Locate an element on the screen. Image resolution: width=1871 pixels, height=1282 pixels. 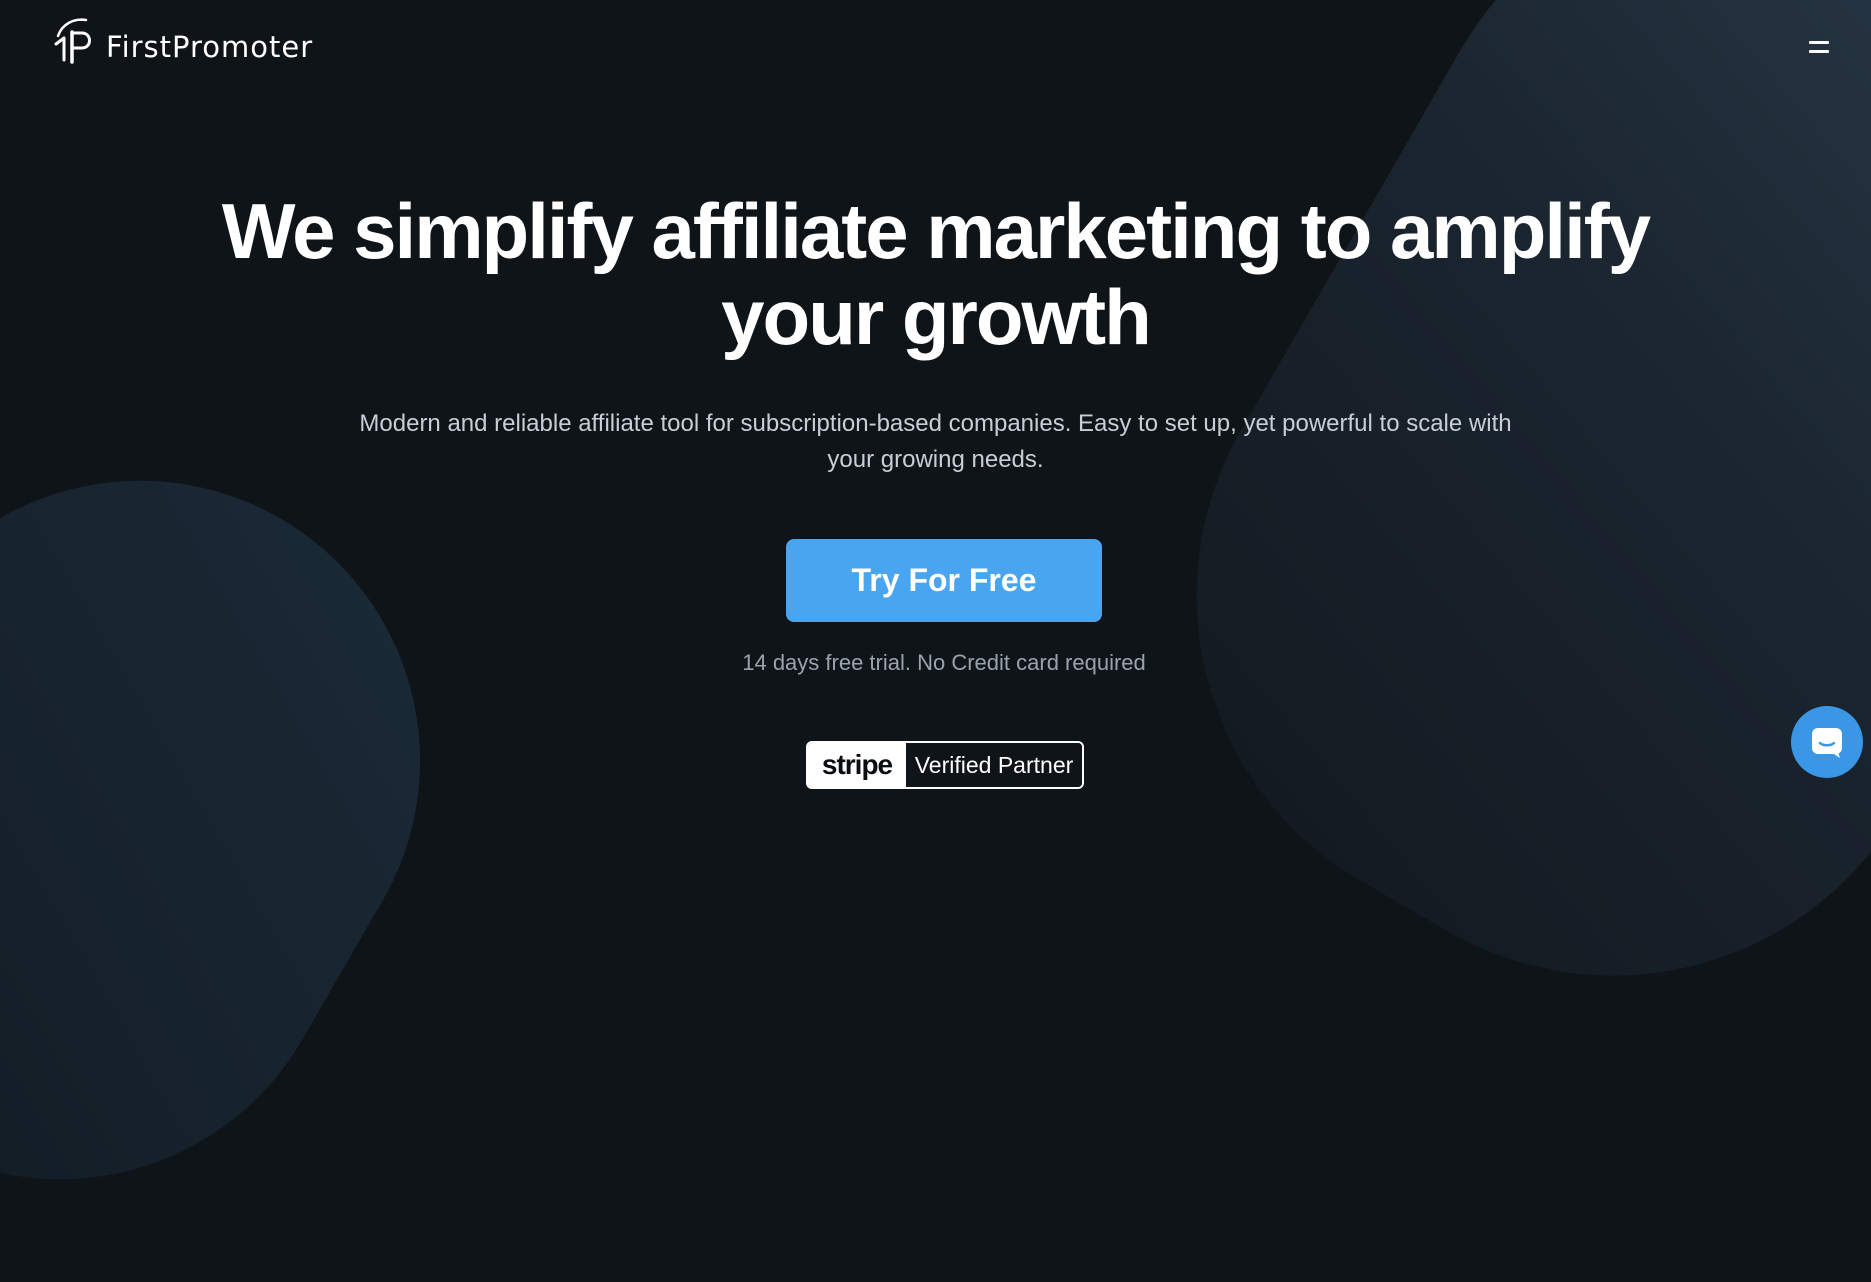
site-header: FirstPromoter is located at coordinates (935, 50).